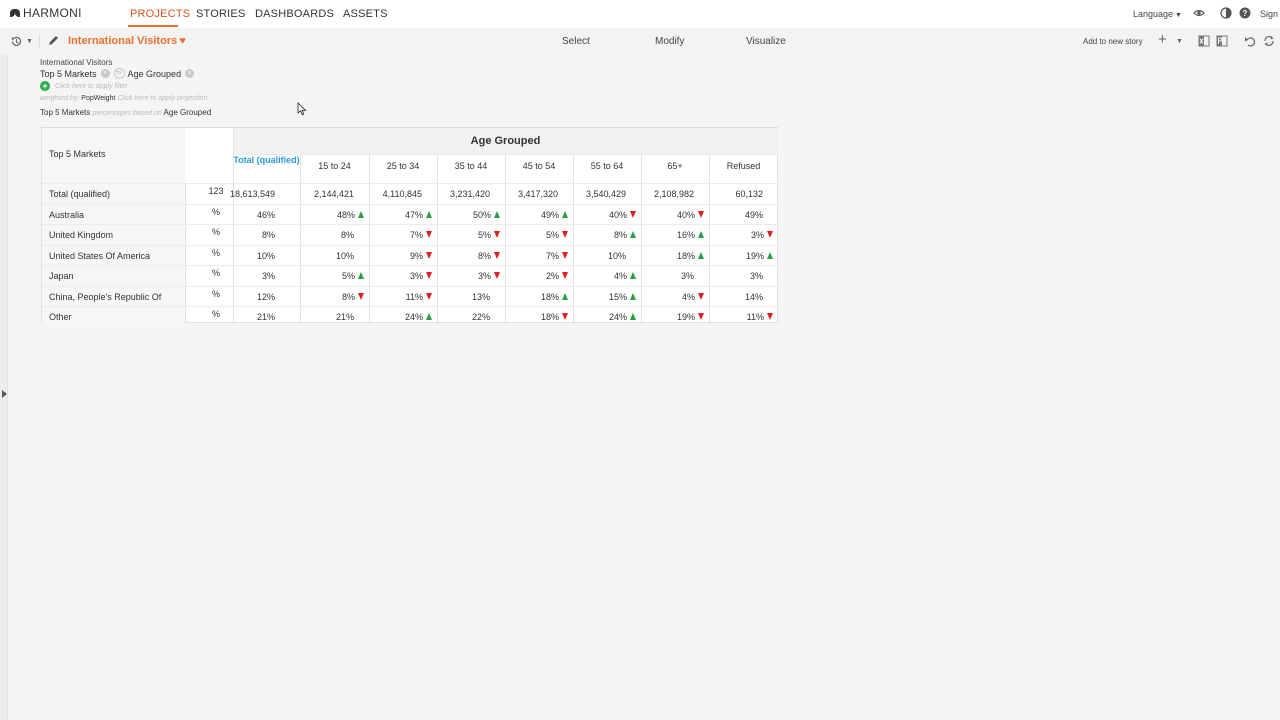 This screenshot has width=1280, height=720. What do you see at coordinates (91, 86) in the screenshot?
I see `filter-hint: Click here to apply filter` at bounding box center [91, 86].